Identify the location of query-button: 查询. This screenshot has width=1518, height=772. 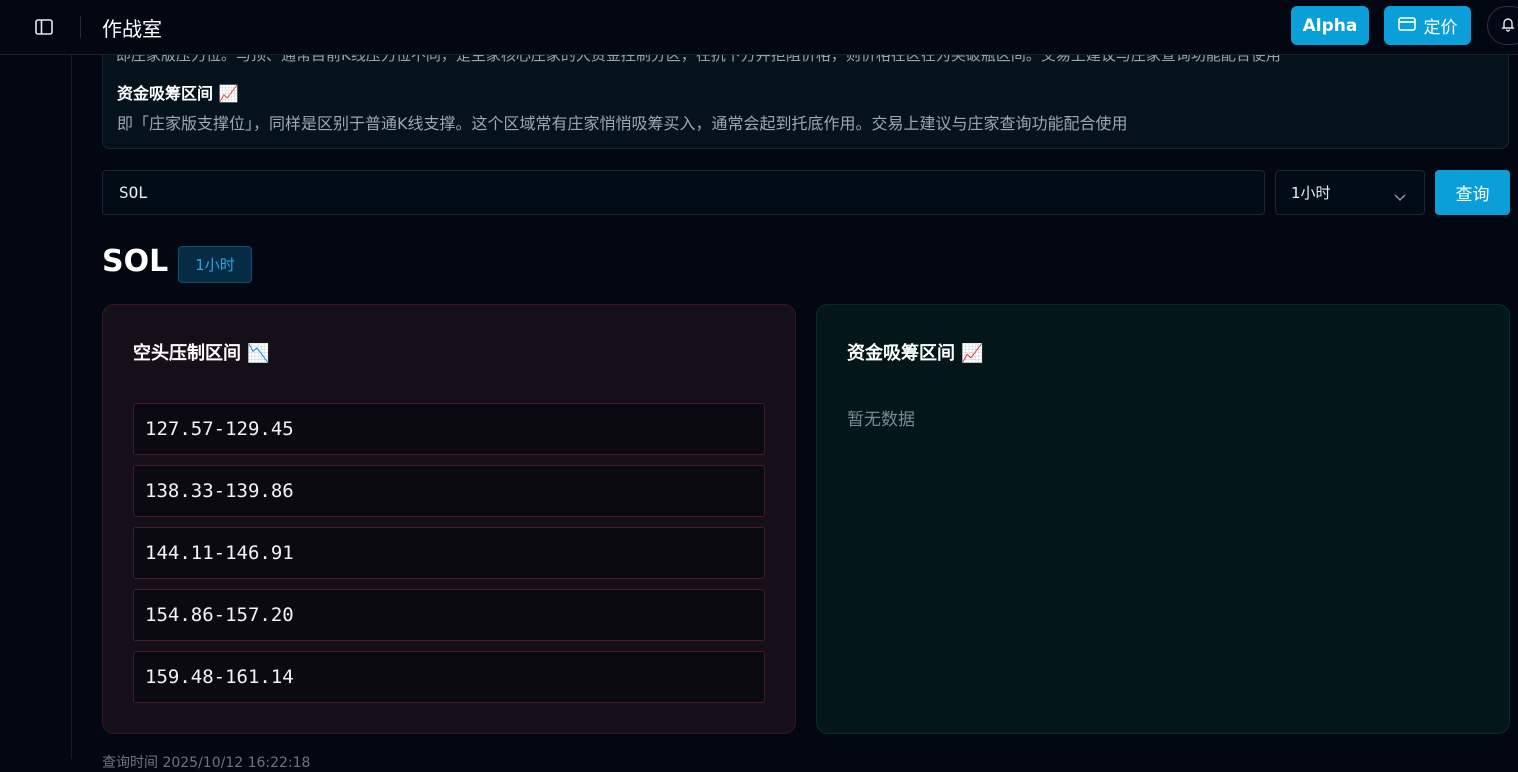
(1472, 192).